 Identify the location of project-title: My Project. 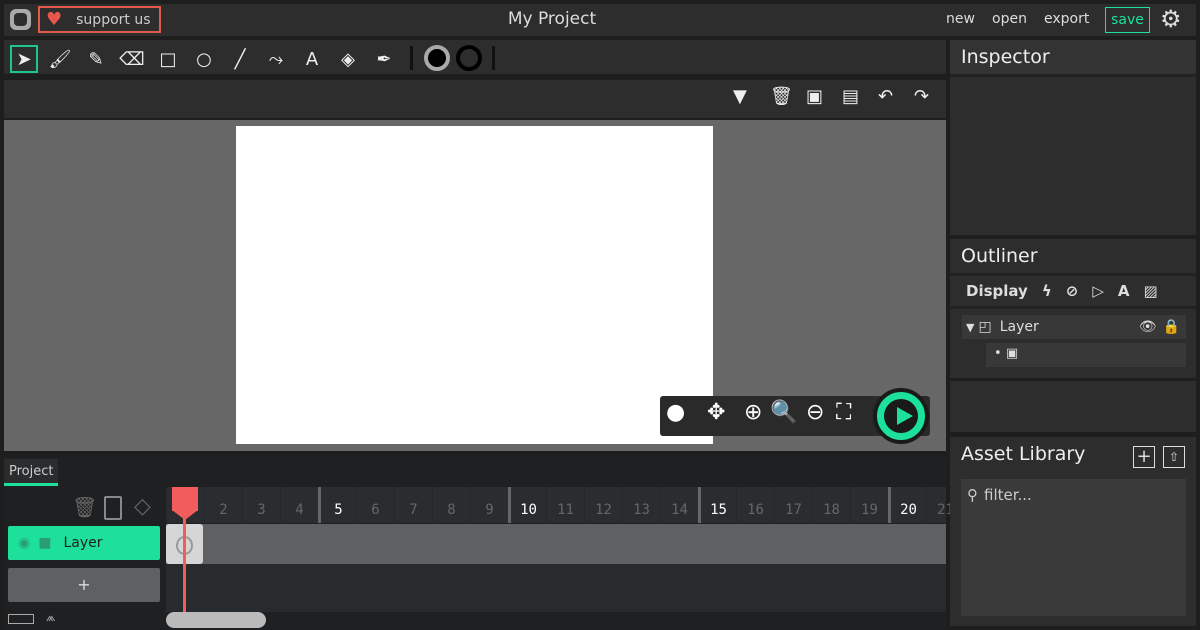
(552, 19).